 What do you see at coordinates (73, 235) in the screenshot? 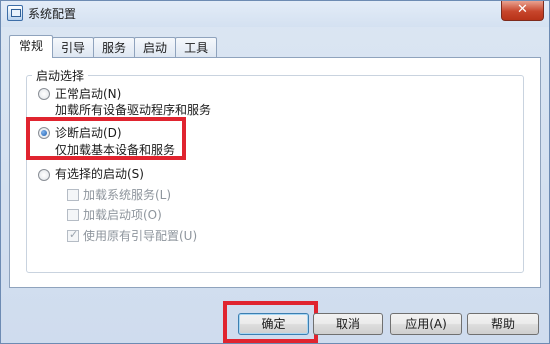
I see `use-original-boot-config-checkbox` at bounding box center [73, 235].